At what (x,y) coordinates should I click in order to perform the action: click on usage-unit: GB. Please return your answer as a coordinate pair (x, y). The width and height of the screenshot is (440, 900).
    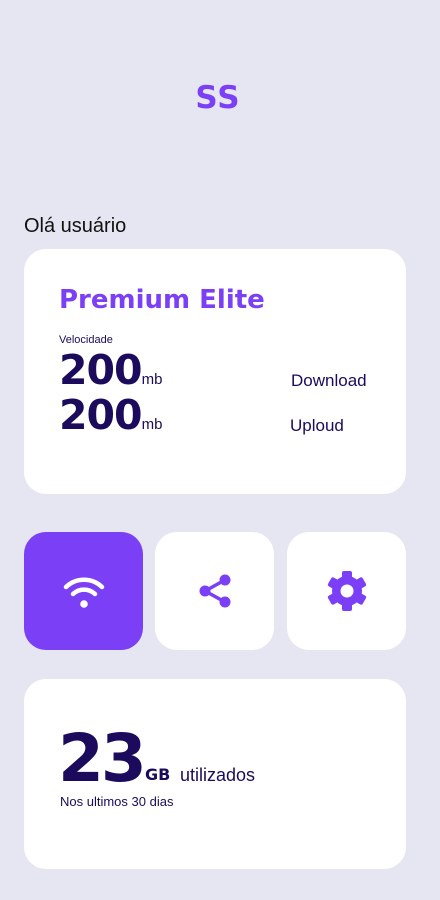
    Looking at the image, I should click on (158, 774).